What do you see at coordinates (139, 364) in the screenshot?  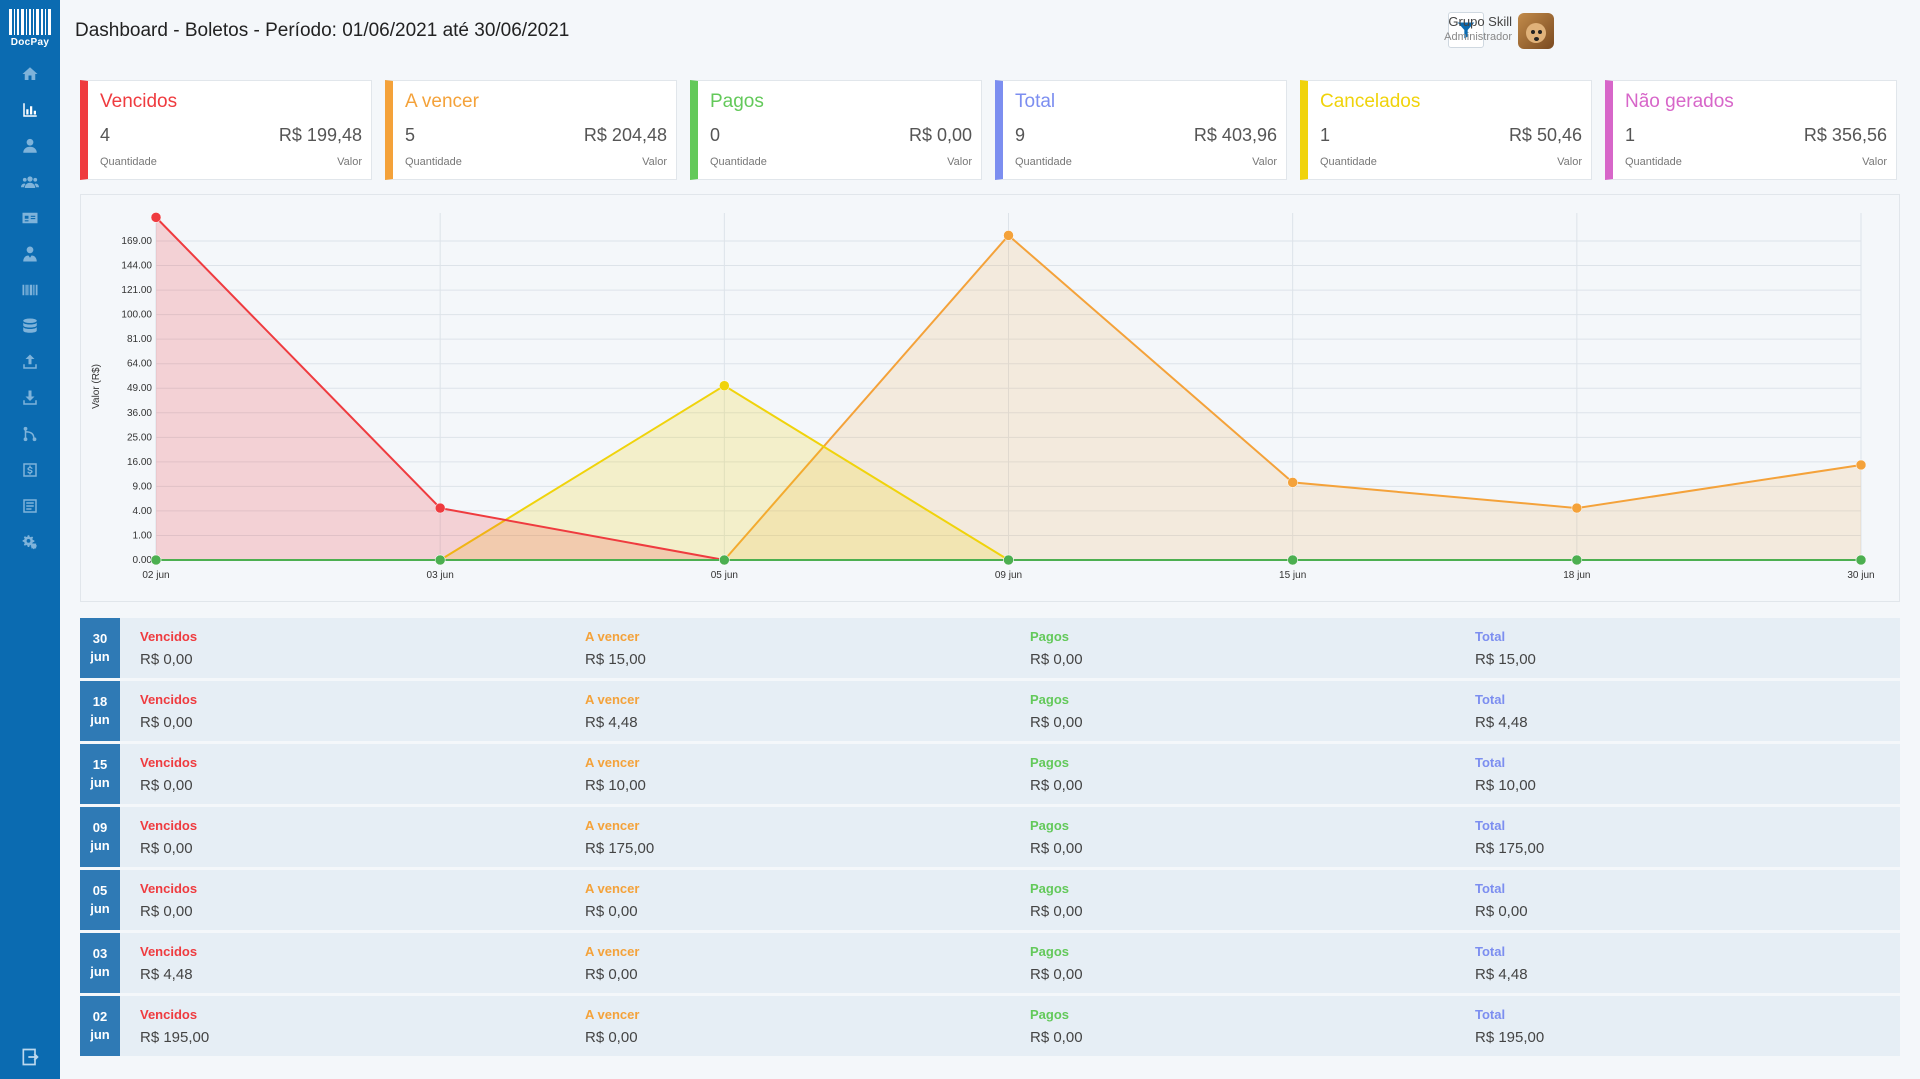 I see `y-tick-label: 64.00` at bounding box center [139, 364].